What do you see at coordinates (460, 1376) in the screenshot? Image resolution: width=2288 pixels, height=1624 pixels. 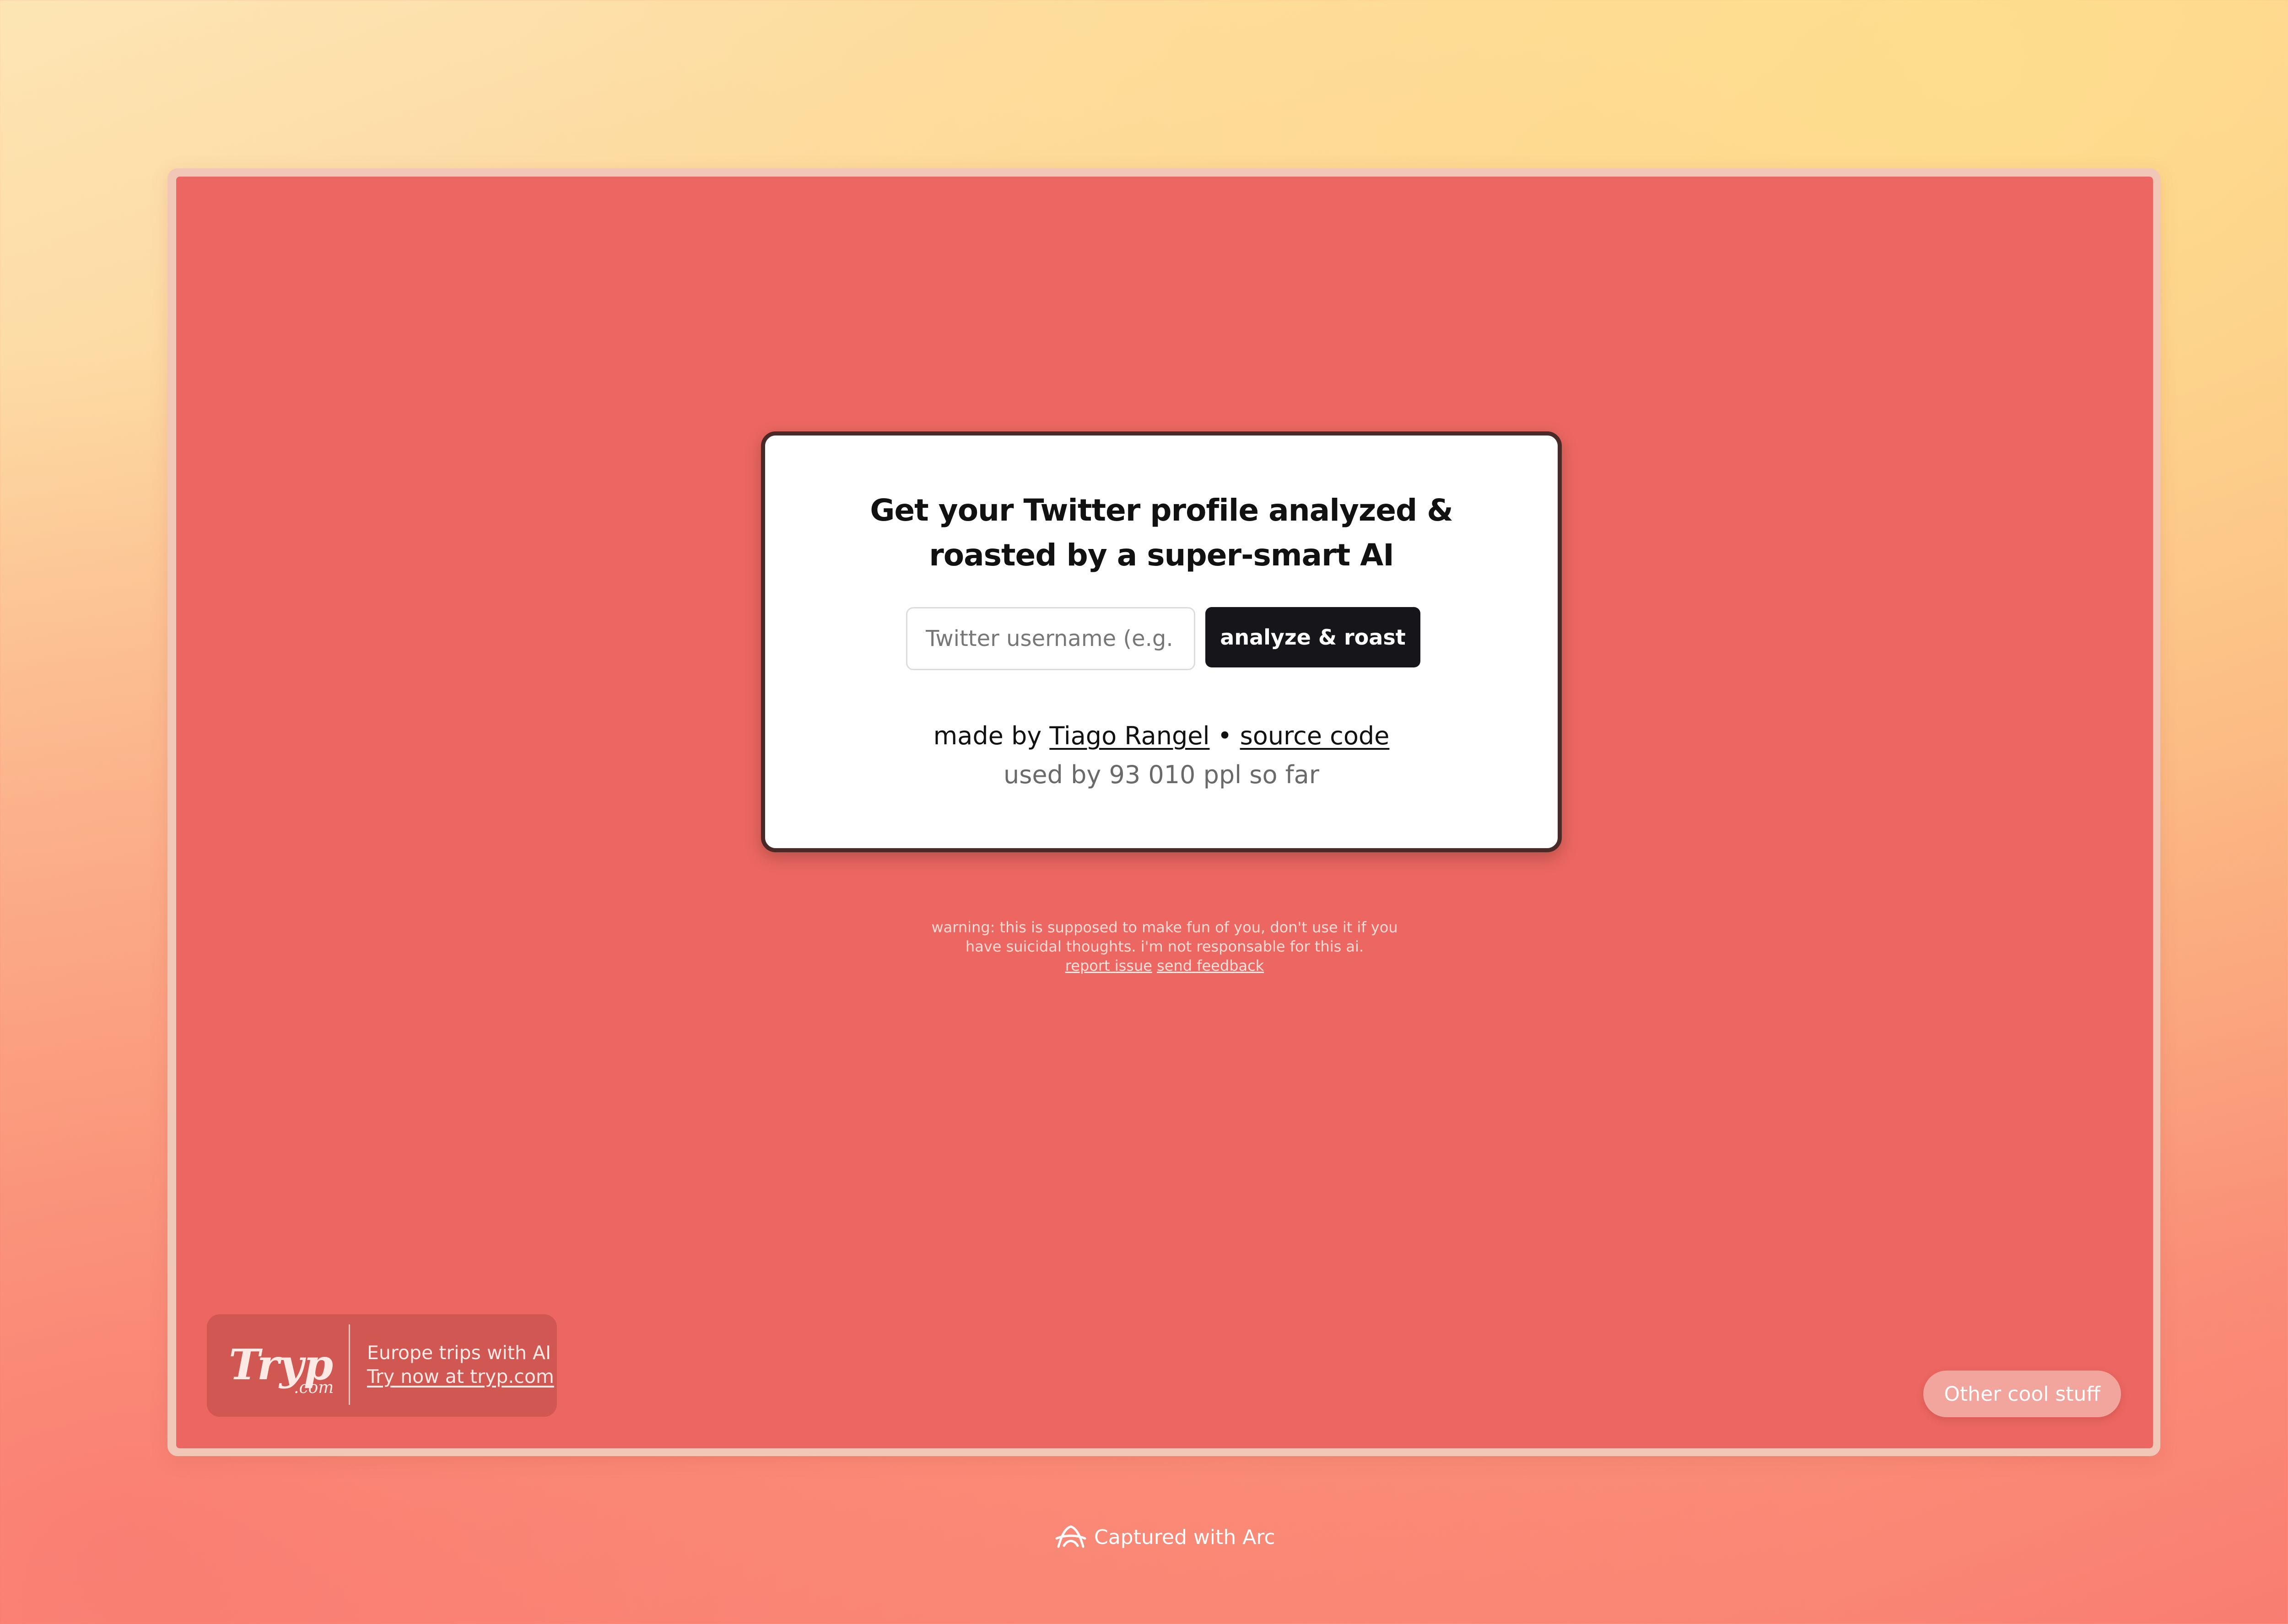 I see `tryp-cta-link: Try now at tryp.com` at bounding box center [460, 1376].